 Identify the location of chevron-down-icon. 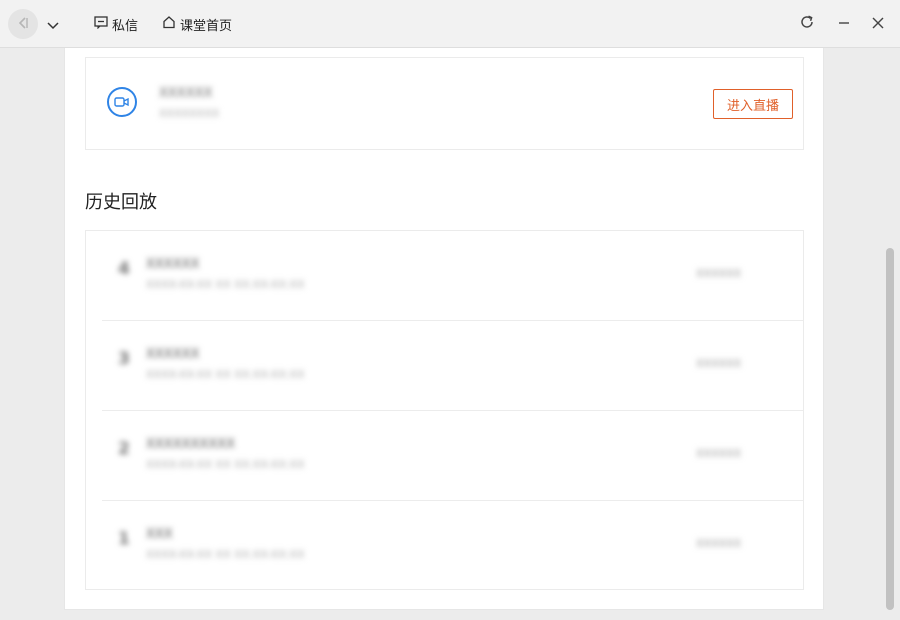
(53, 24).